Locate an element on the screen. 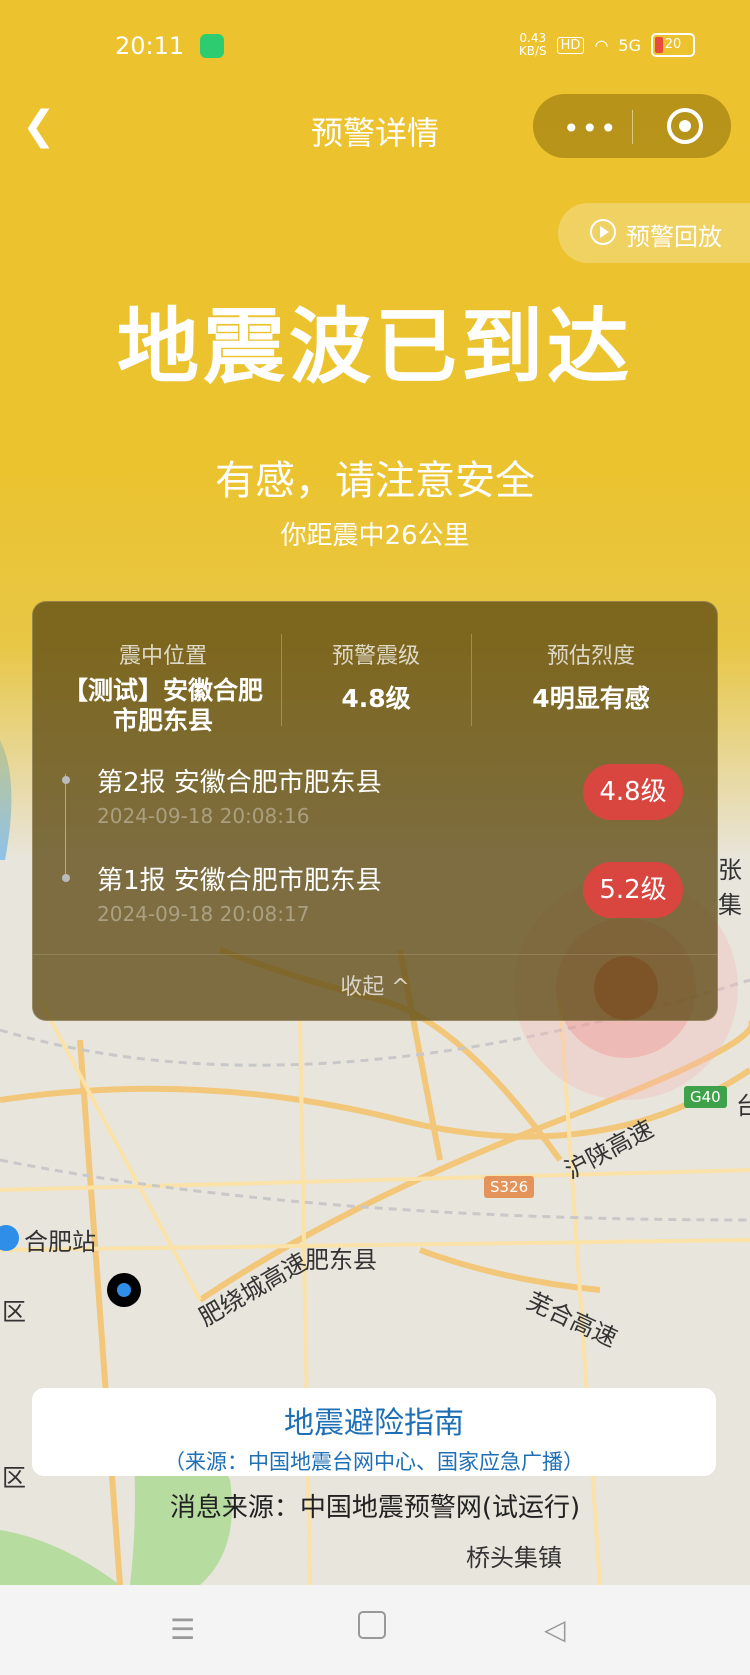 The image size is (750, 1675). battery-app-icon is located at coordinates (212, 46).